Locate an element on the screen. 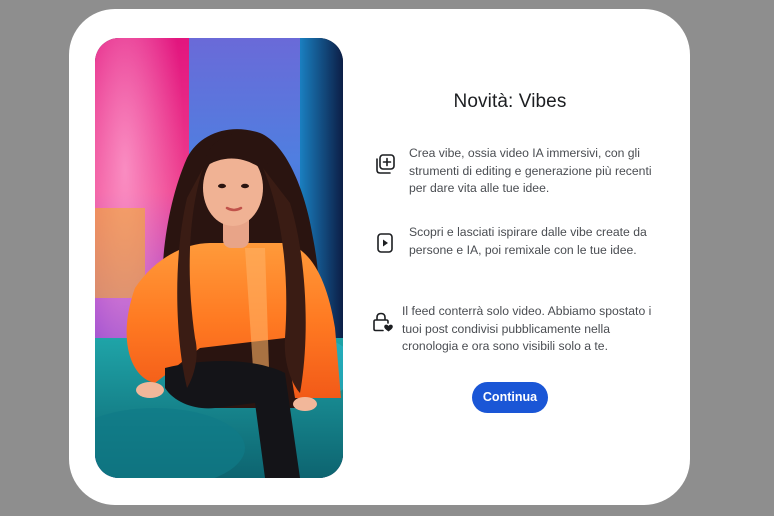  play-icon is located at coordinates (386, 244).